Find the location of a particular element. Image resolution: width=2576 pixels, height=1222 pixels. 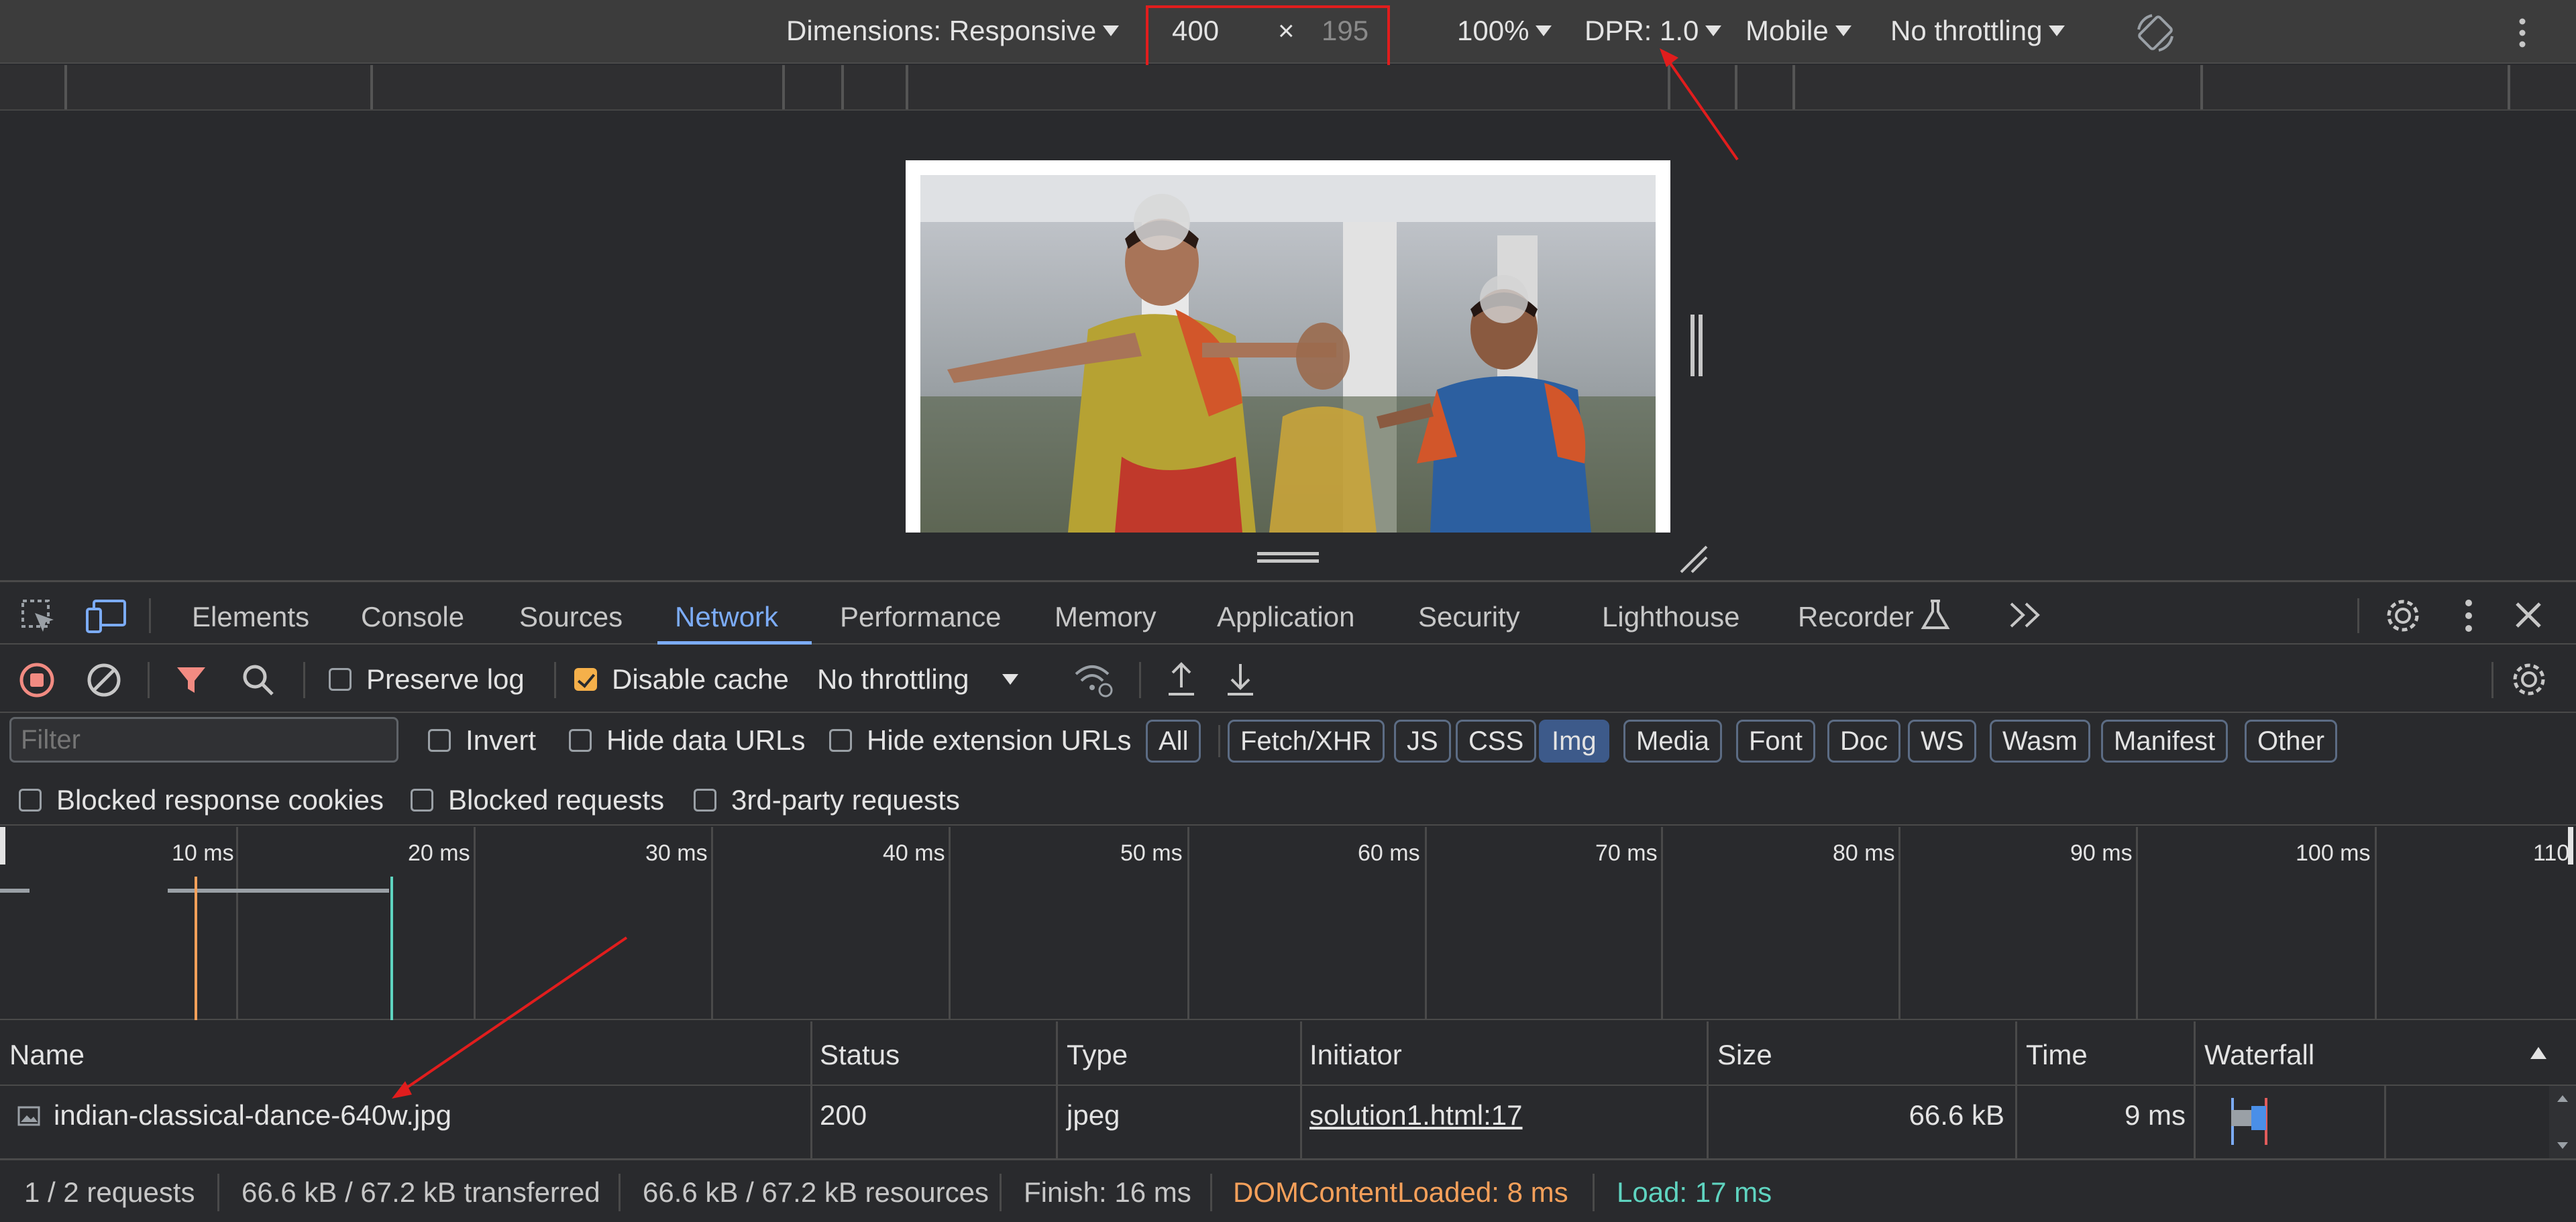

chip-ws: WS is located at coordinates (1942, 741).